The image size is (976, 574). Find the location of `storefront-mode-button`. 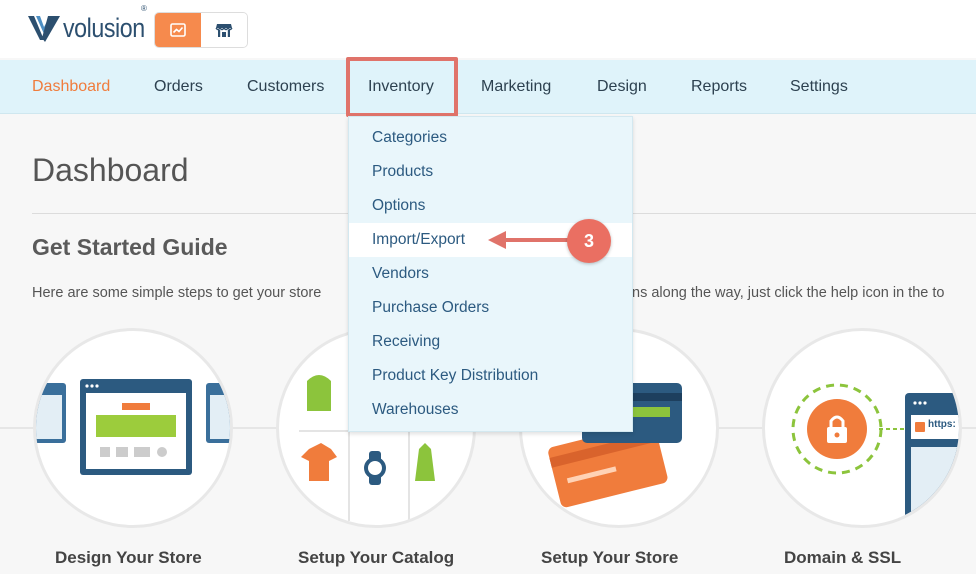

storefront-mode-button is located at coordinates (224, 30).